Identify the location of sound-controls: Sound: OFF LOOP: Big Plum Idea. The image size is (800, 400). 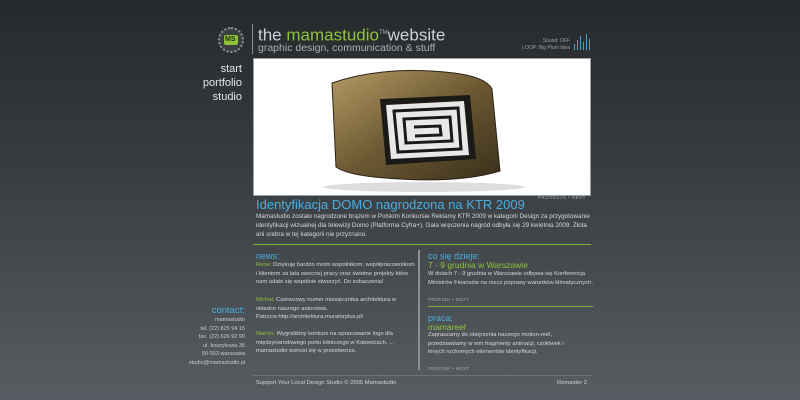
(540, 45).